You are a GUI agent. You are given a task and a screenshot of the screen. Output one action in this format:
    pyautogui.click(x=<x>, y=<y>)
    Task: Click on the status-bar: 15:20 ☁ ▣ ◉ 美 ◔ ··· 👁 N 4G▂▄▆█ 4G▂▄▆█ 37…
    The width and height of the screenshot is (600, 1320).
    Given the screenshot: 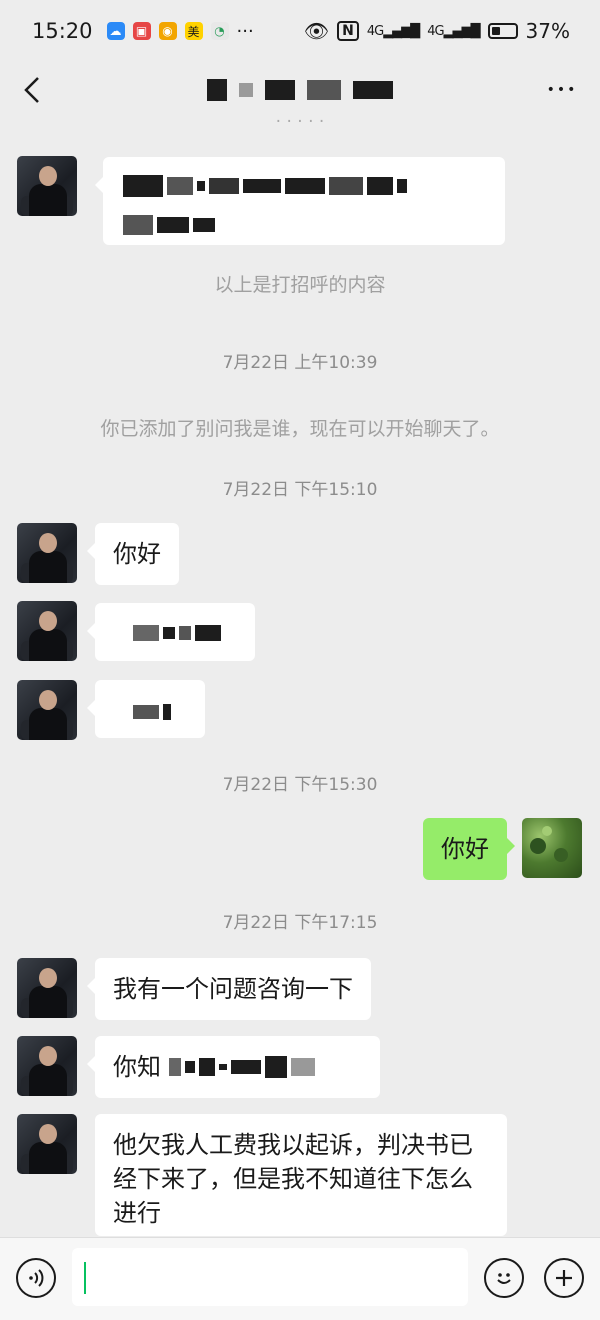 What is the action you would take?
    pyautogui.click(x=300, y=31)
    